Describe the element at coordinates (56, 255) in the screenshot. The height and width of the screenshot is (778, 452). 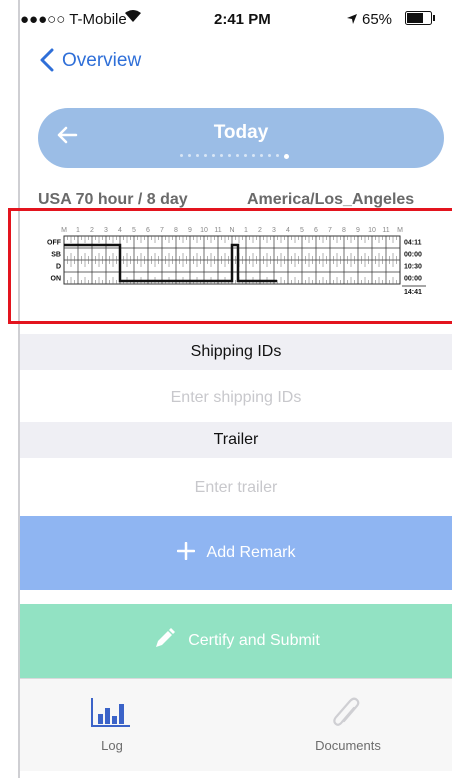
I see `duty-row-label: SB` at that location.